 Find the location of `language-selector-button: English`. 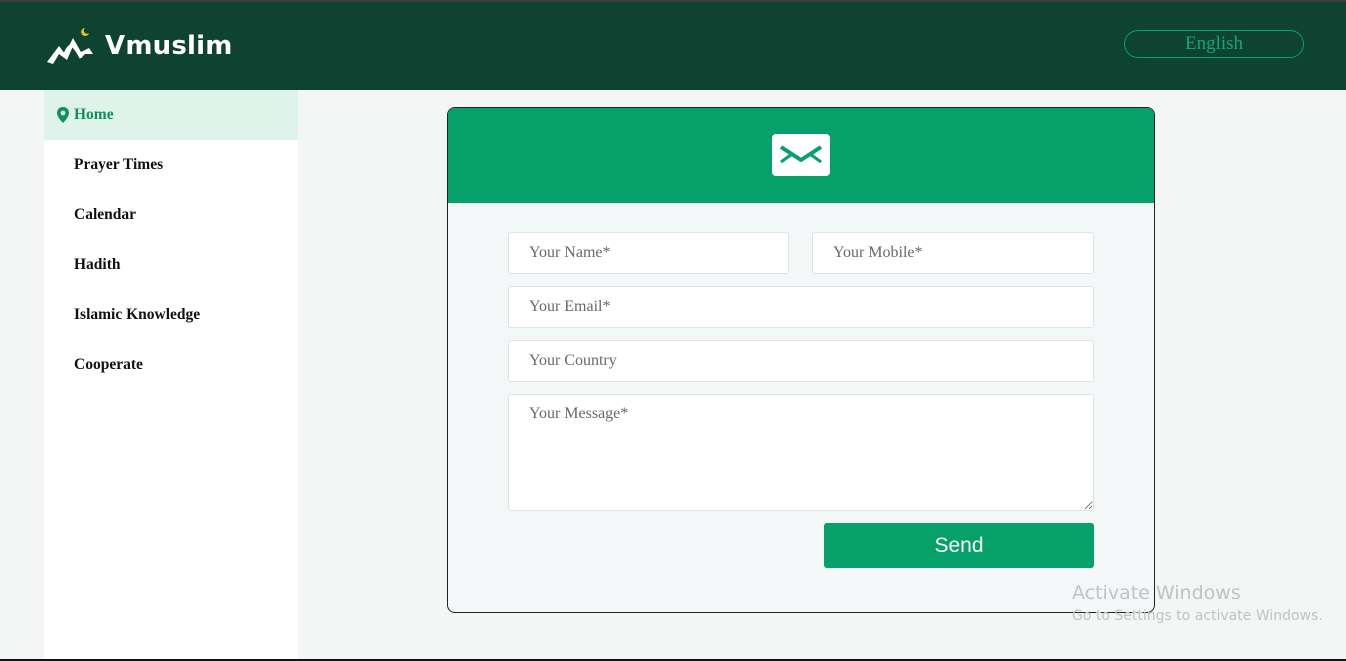

language-selector-button: English is located at coordinates (1214, 44).